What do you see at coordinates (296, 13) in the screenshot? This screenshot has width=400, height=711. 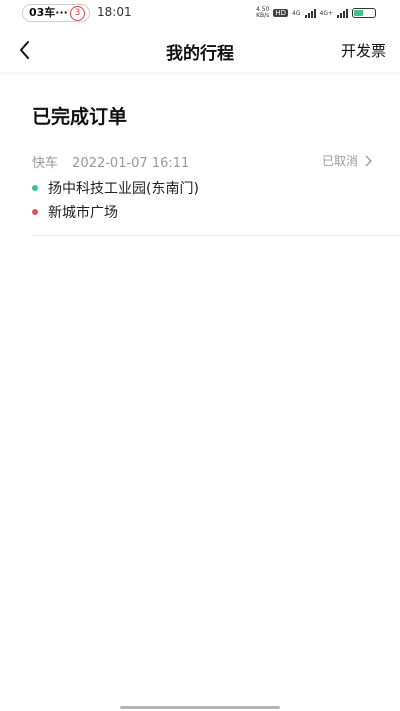 I see `network-type-1: 4G` at bounding box center [296, 13].